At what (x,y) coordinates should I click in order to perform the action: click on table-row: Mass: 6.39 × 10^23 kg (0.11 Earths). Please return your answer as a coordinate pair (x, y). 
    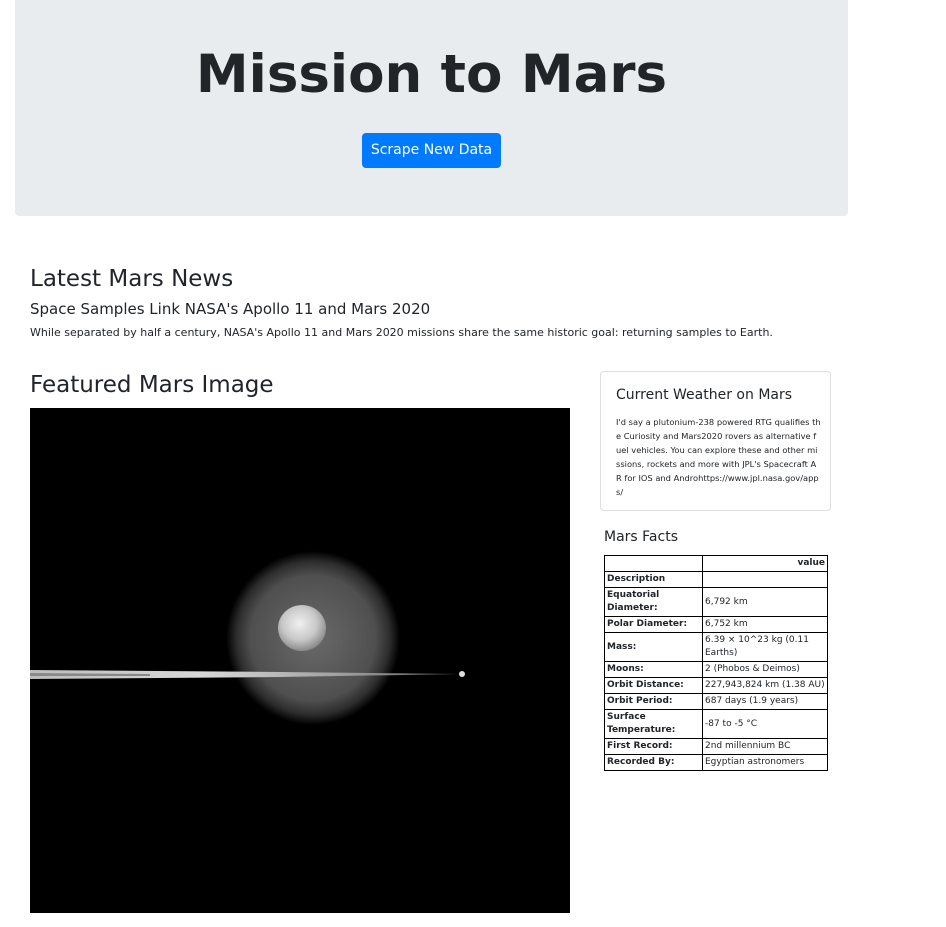
    Looking at the image, I should click on (716, 647).